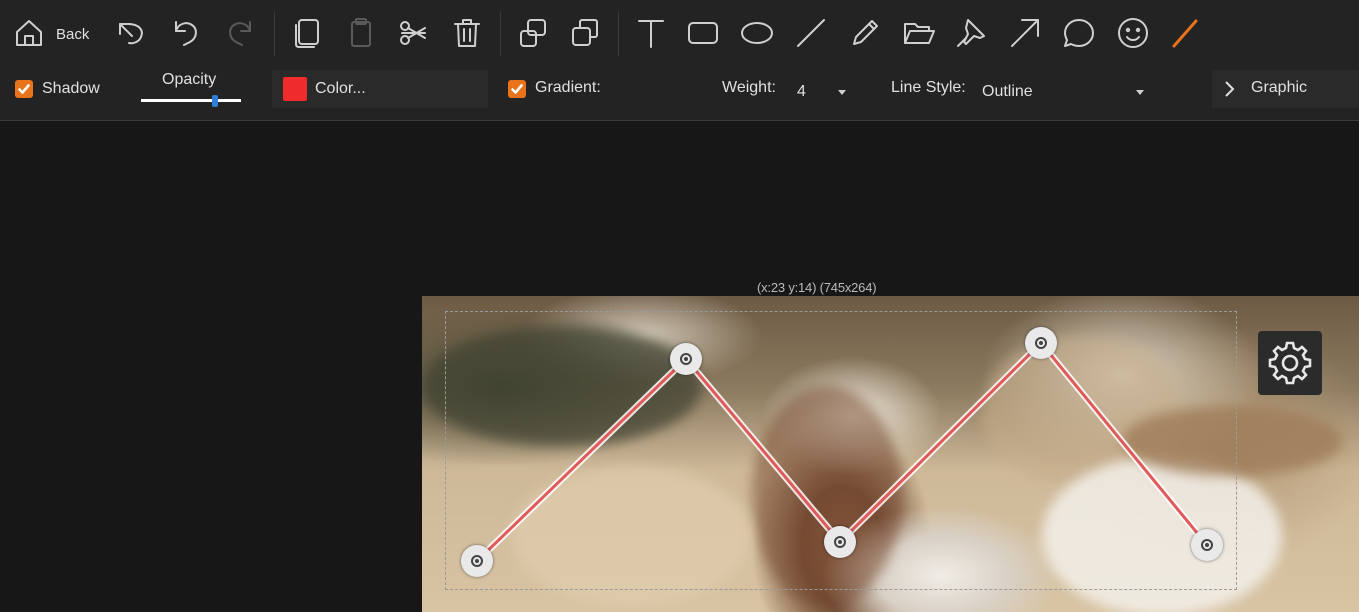 The height and width of the screenshot is (612, 1359). What do you see at coordinates (679, 35) in the screenshot?
I see `main-toolbar: Back` at bounding box center [679, 35].